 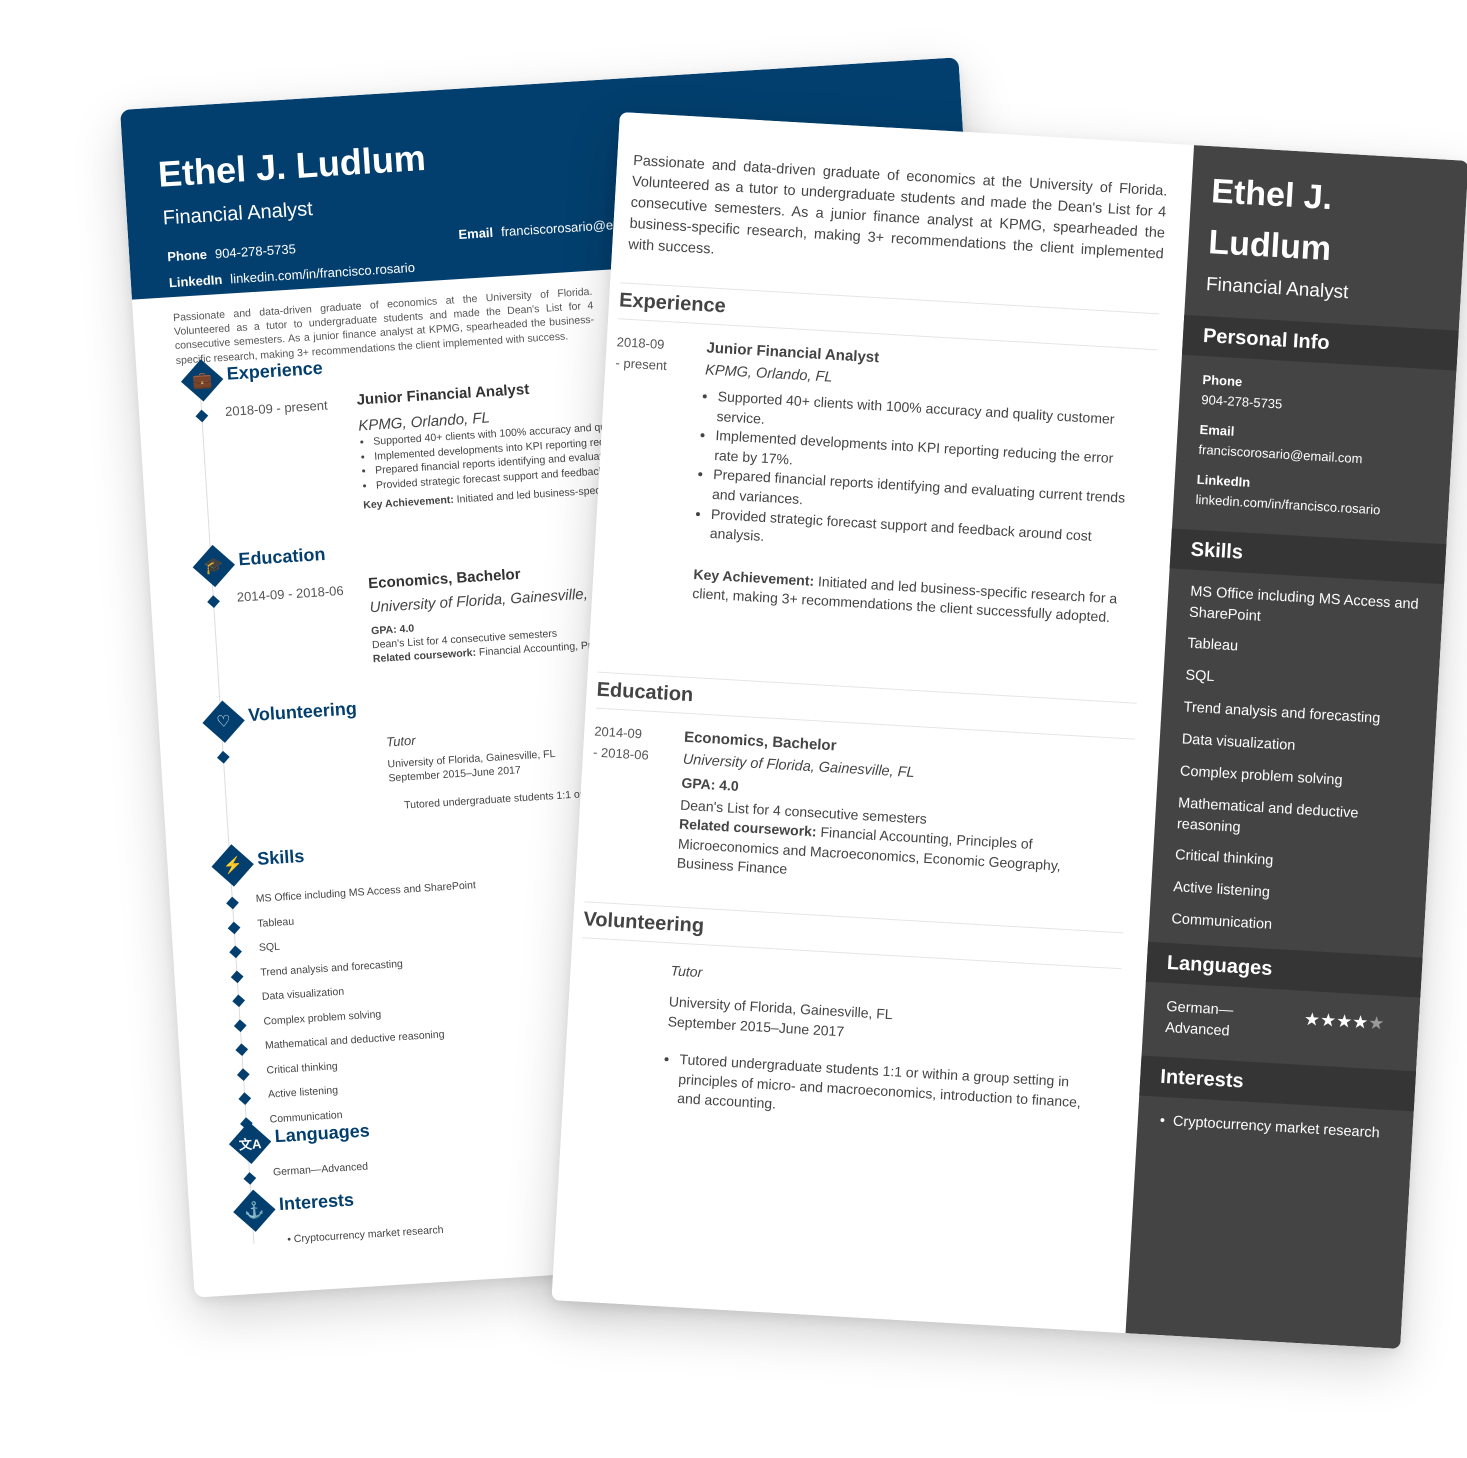 What do you see at coordinates (443, 394) in the screenshot?
I see `job-title: Junior Financial Analyst` at bounding box center [443, 394].